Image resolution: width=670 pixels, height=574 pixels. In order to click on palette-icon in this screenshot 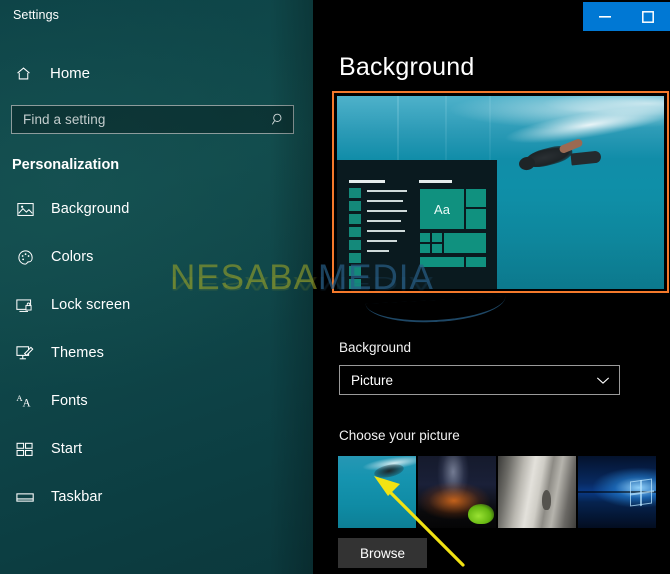, I will do `click(25, 257)`.